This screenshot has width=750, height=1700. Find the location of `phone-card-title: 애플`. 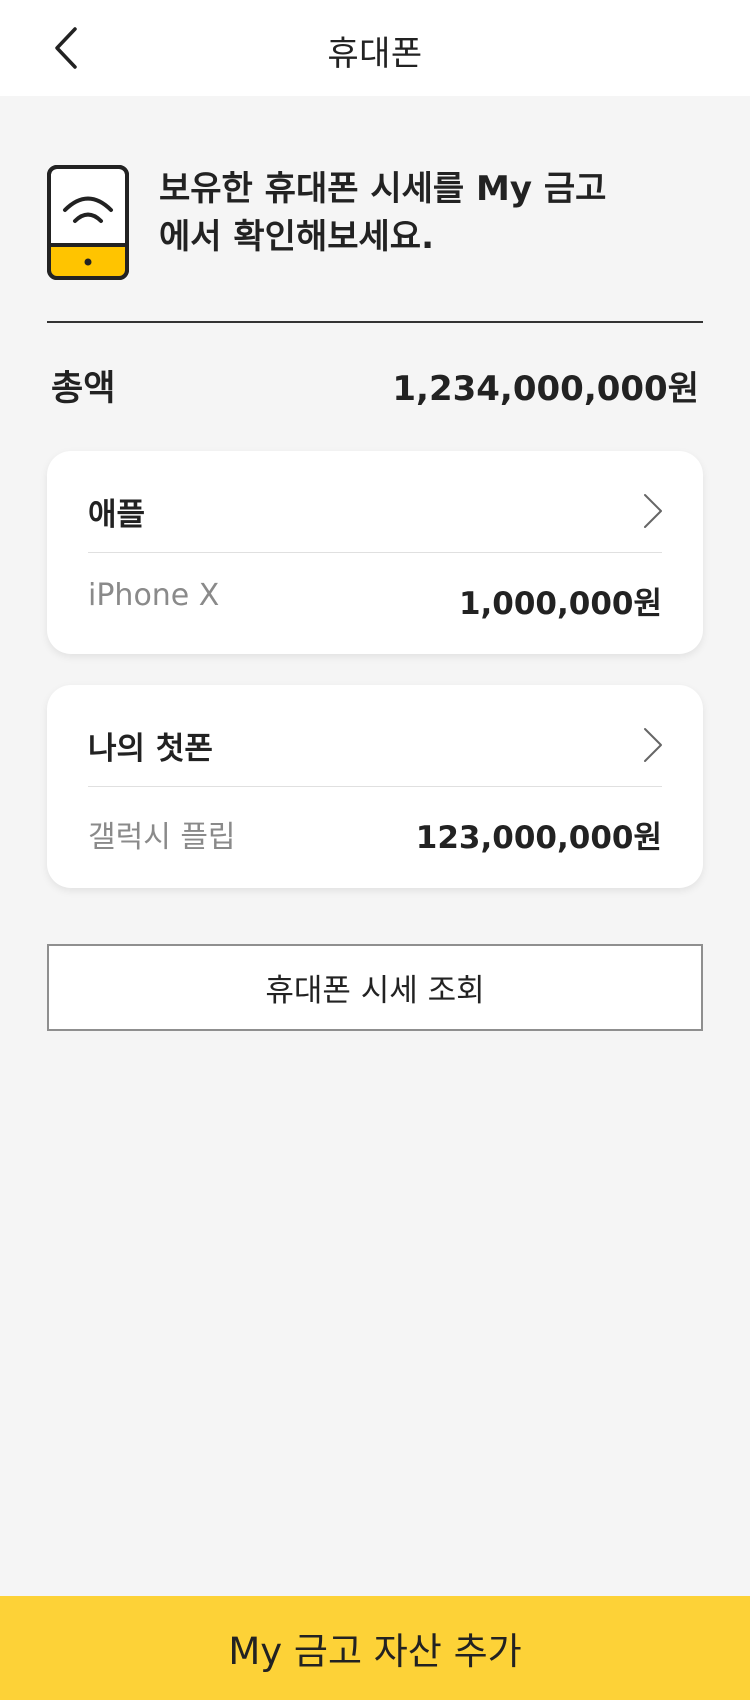

phone-card-title: 애플 is located at coordinates (117, 515).